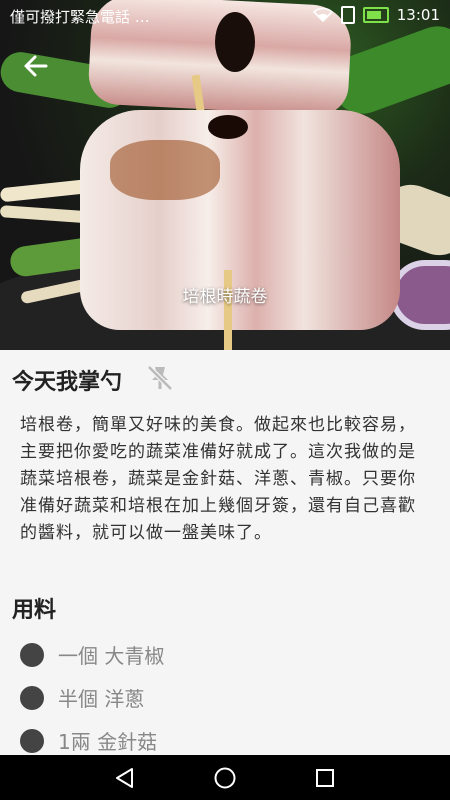 This screenshot has height=800, width=450. I want to click on ingredient-text: 1兩 金針菇, so click(108, 742).